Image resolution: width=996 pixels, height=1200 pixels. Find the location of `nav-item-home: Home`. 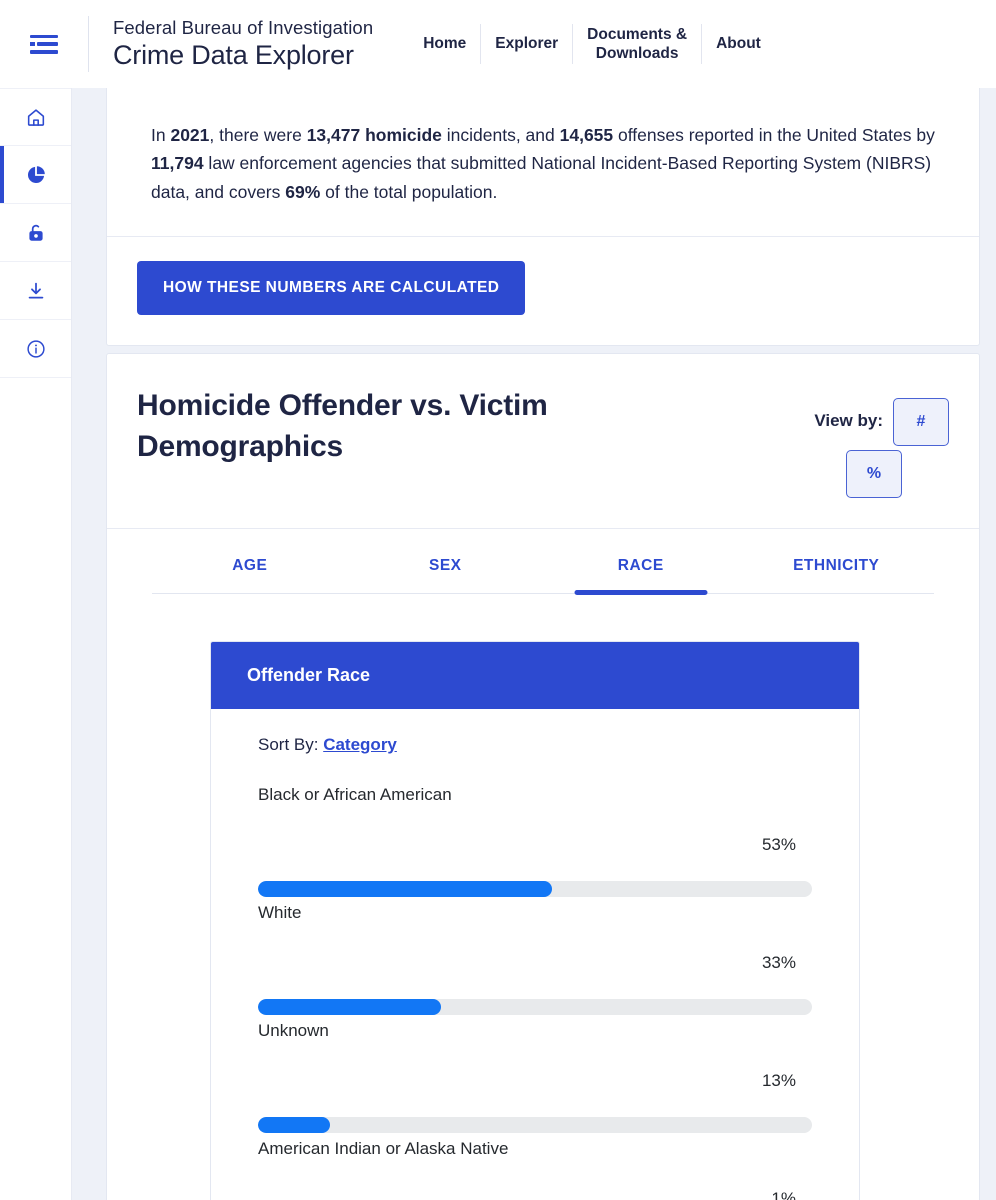

nav-item-home: Home is located at coordinates (444, 43).